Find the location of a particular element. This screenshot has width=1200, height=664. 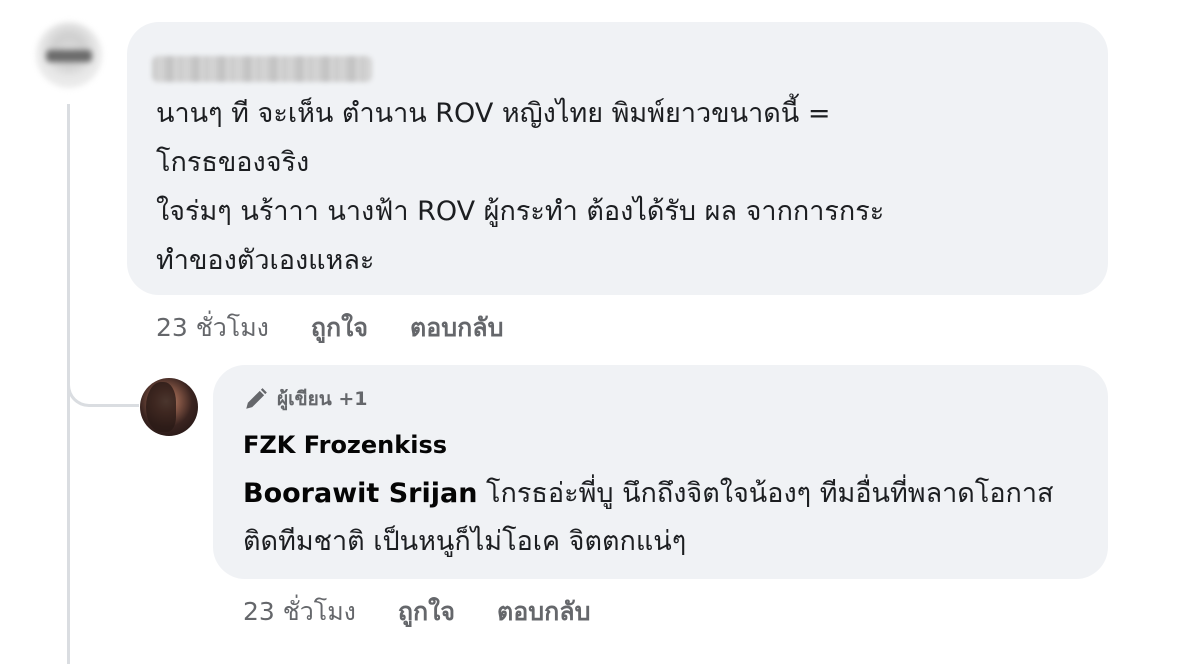

reply-actions: 23 ชั่วโมง ถูกใจ ตอบกลับ is located at coordinates (437, 612).